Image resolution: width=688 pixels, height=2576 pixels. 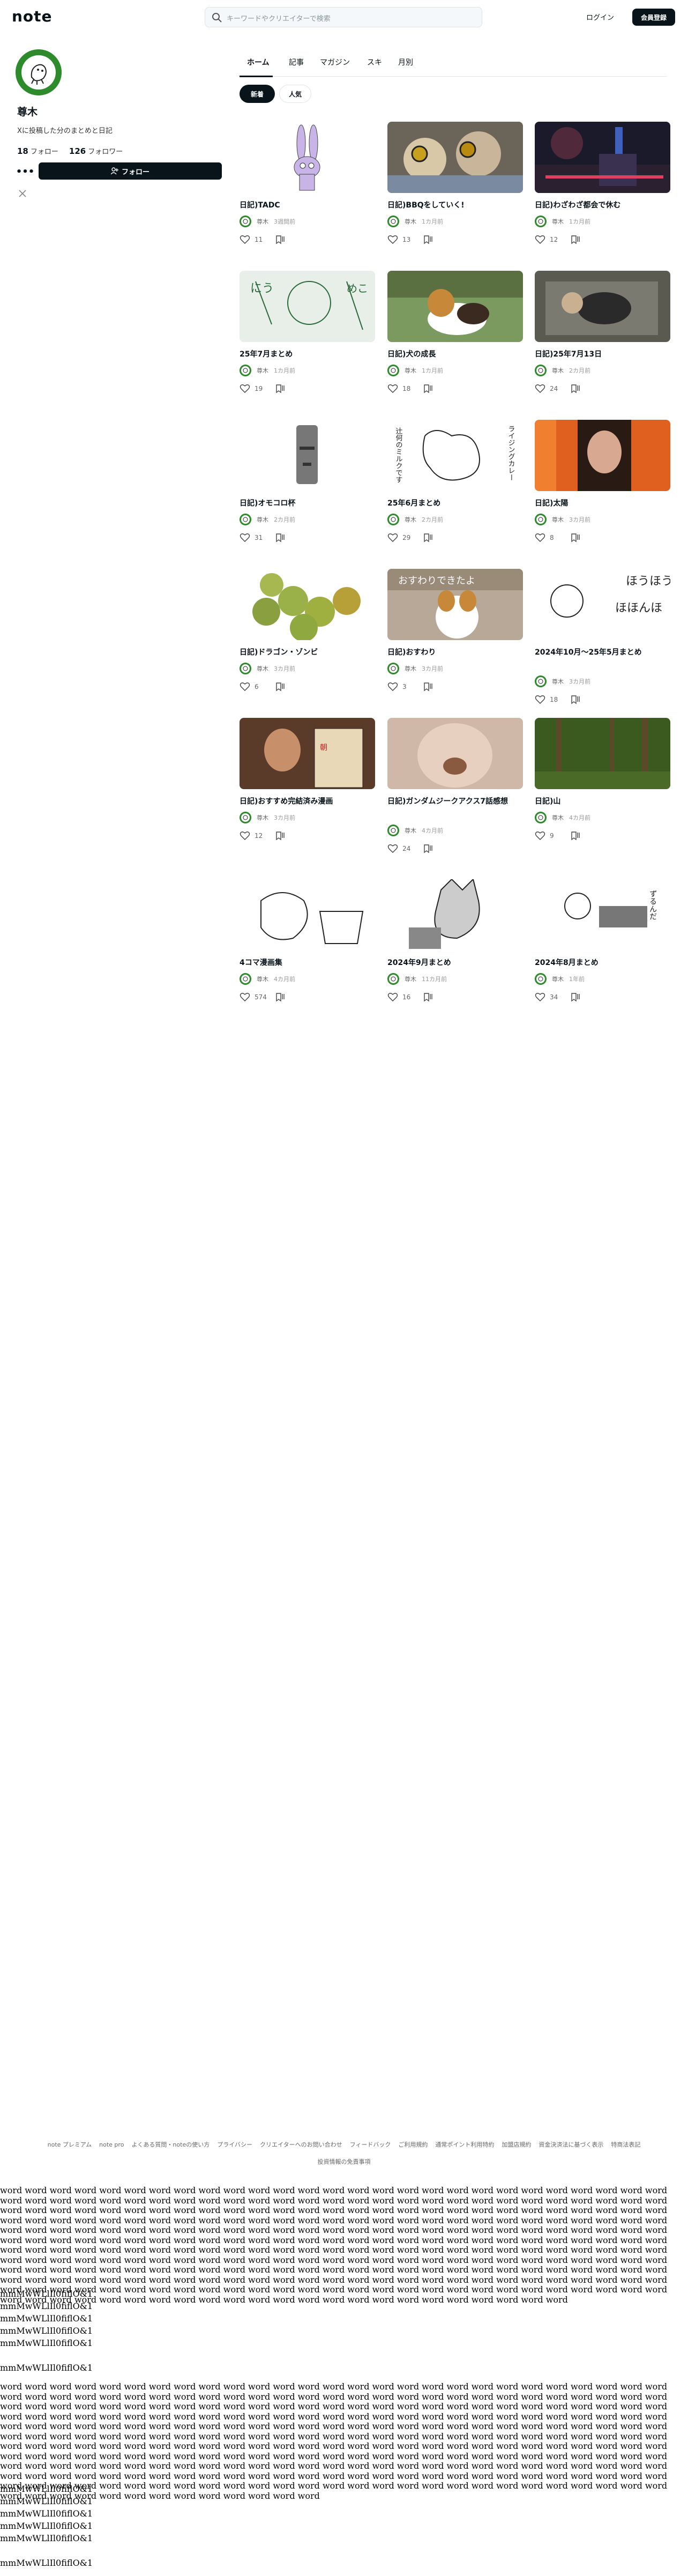 I want to click on footer-link: 投資情報の免責事項, so click(x=344, y=2161).